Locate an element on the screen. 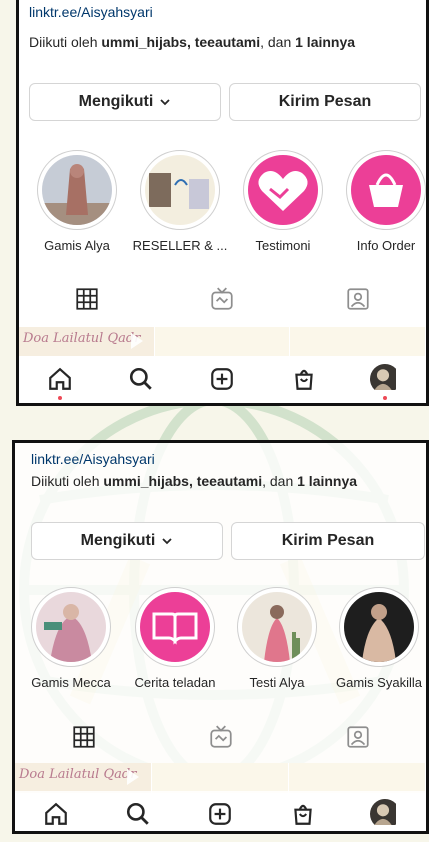  post-grid-row: Doa Lailatul Qadr is located at coordinates (222, 342).